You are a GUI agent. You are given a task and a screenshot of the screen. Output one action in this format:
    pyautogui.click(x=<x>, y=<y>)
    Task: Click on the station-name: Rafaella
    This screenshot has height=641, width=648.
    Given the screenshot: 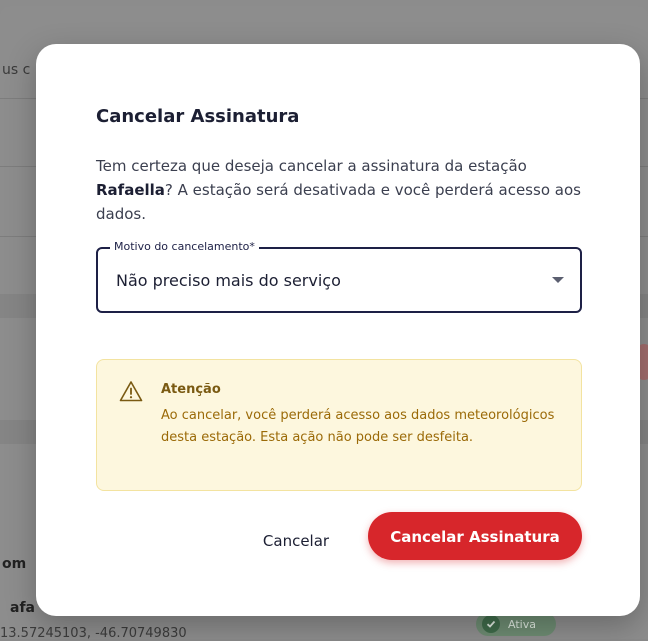 What is the action you would take?
    pyautogui.click(x=130, y=190)
    